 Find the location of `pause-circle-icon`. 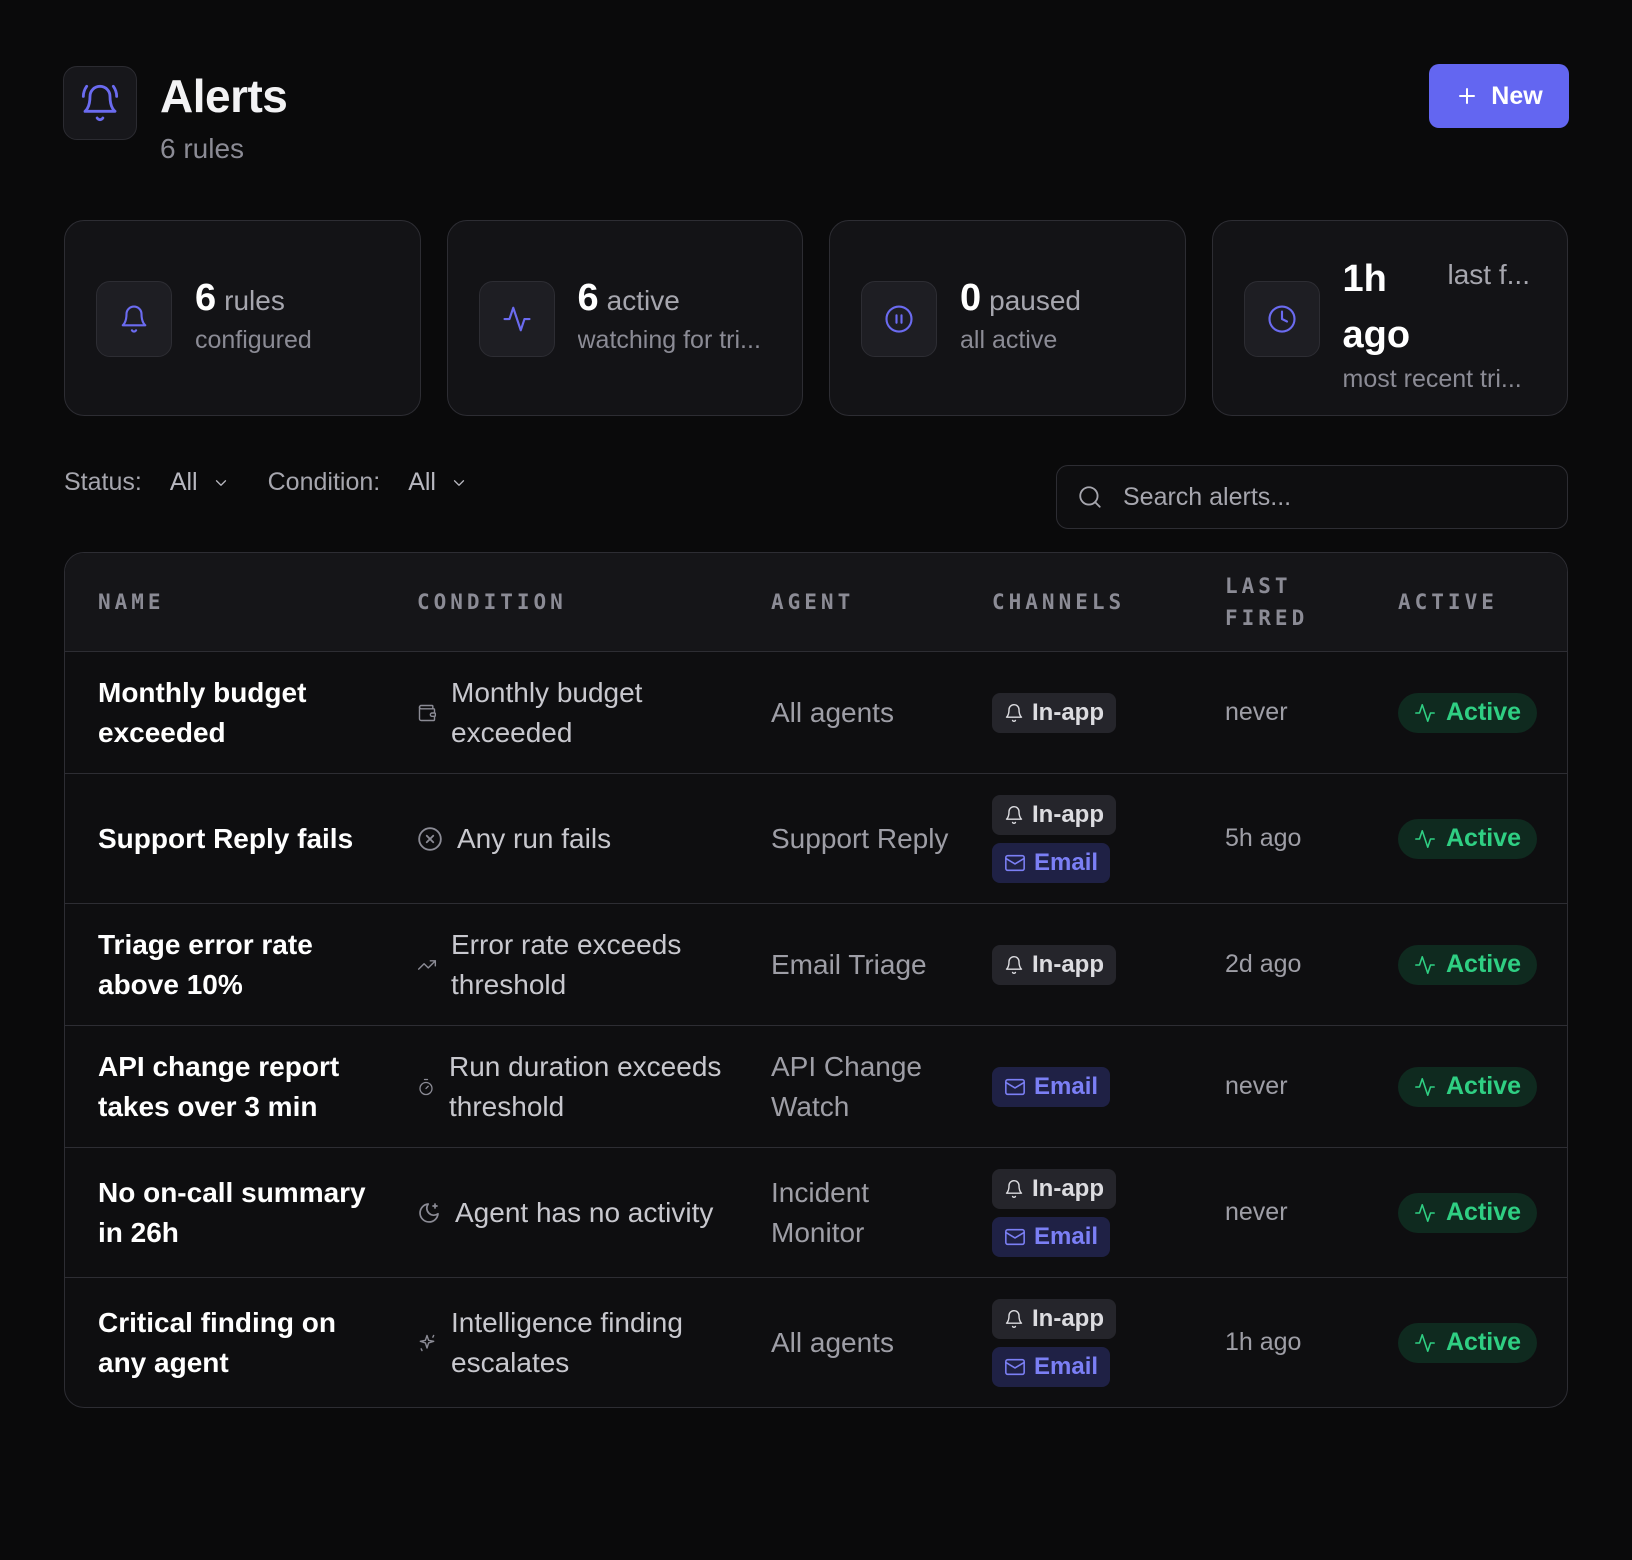

pause-circle-icon is located at coordinates (899, 319).